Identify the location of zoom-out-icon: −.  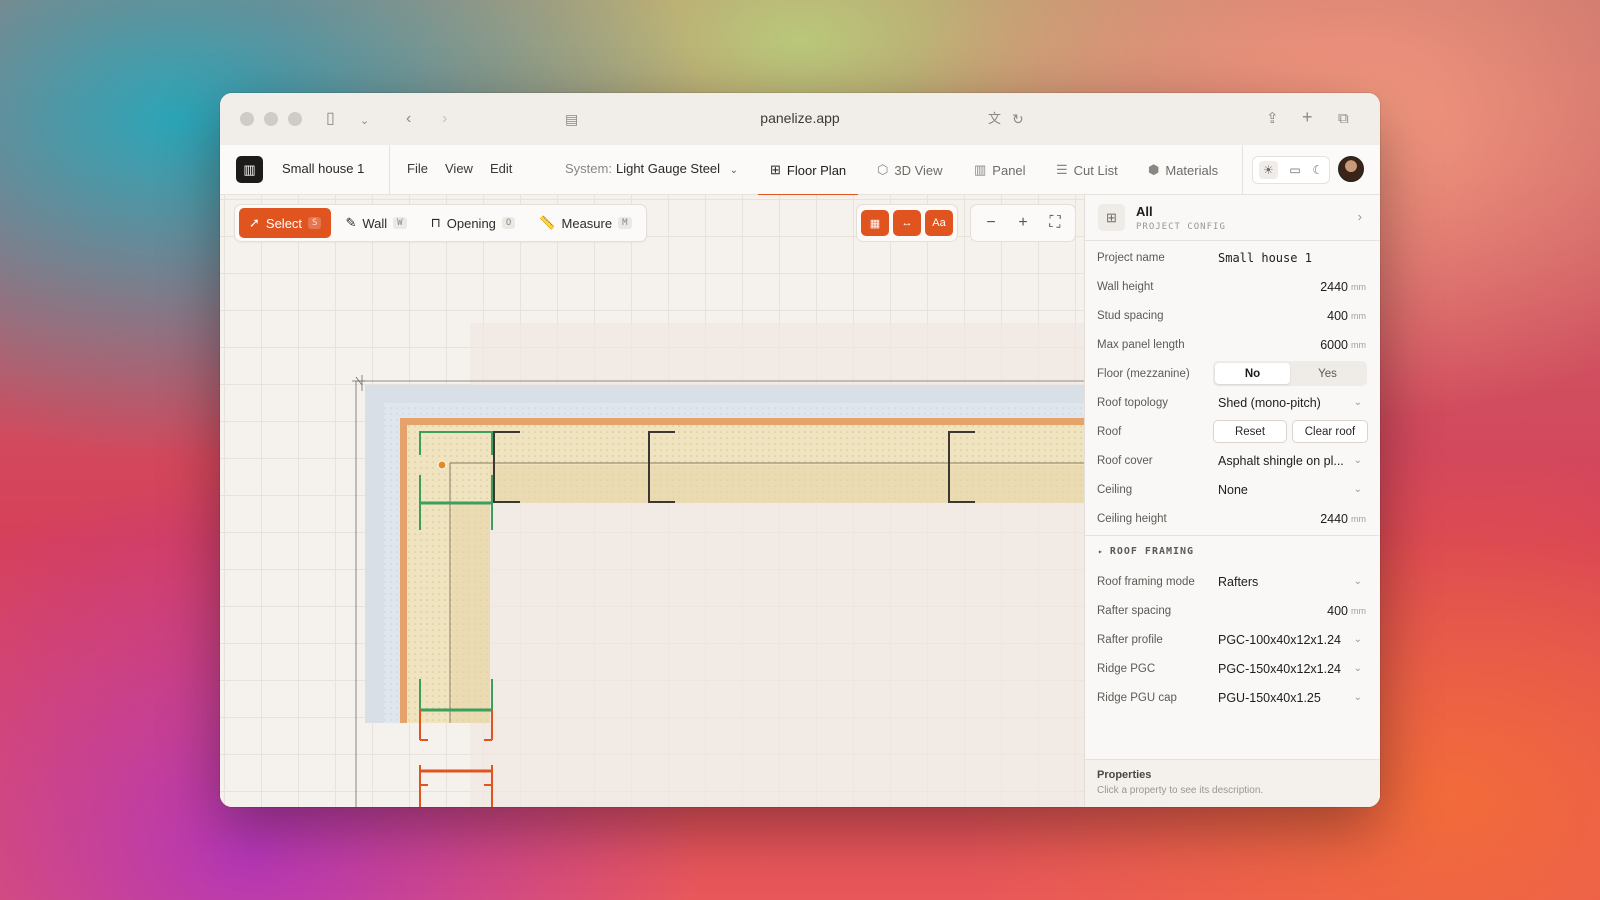
(991, 223).